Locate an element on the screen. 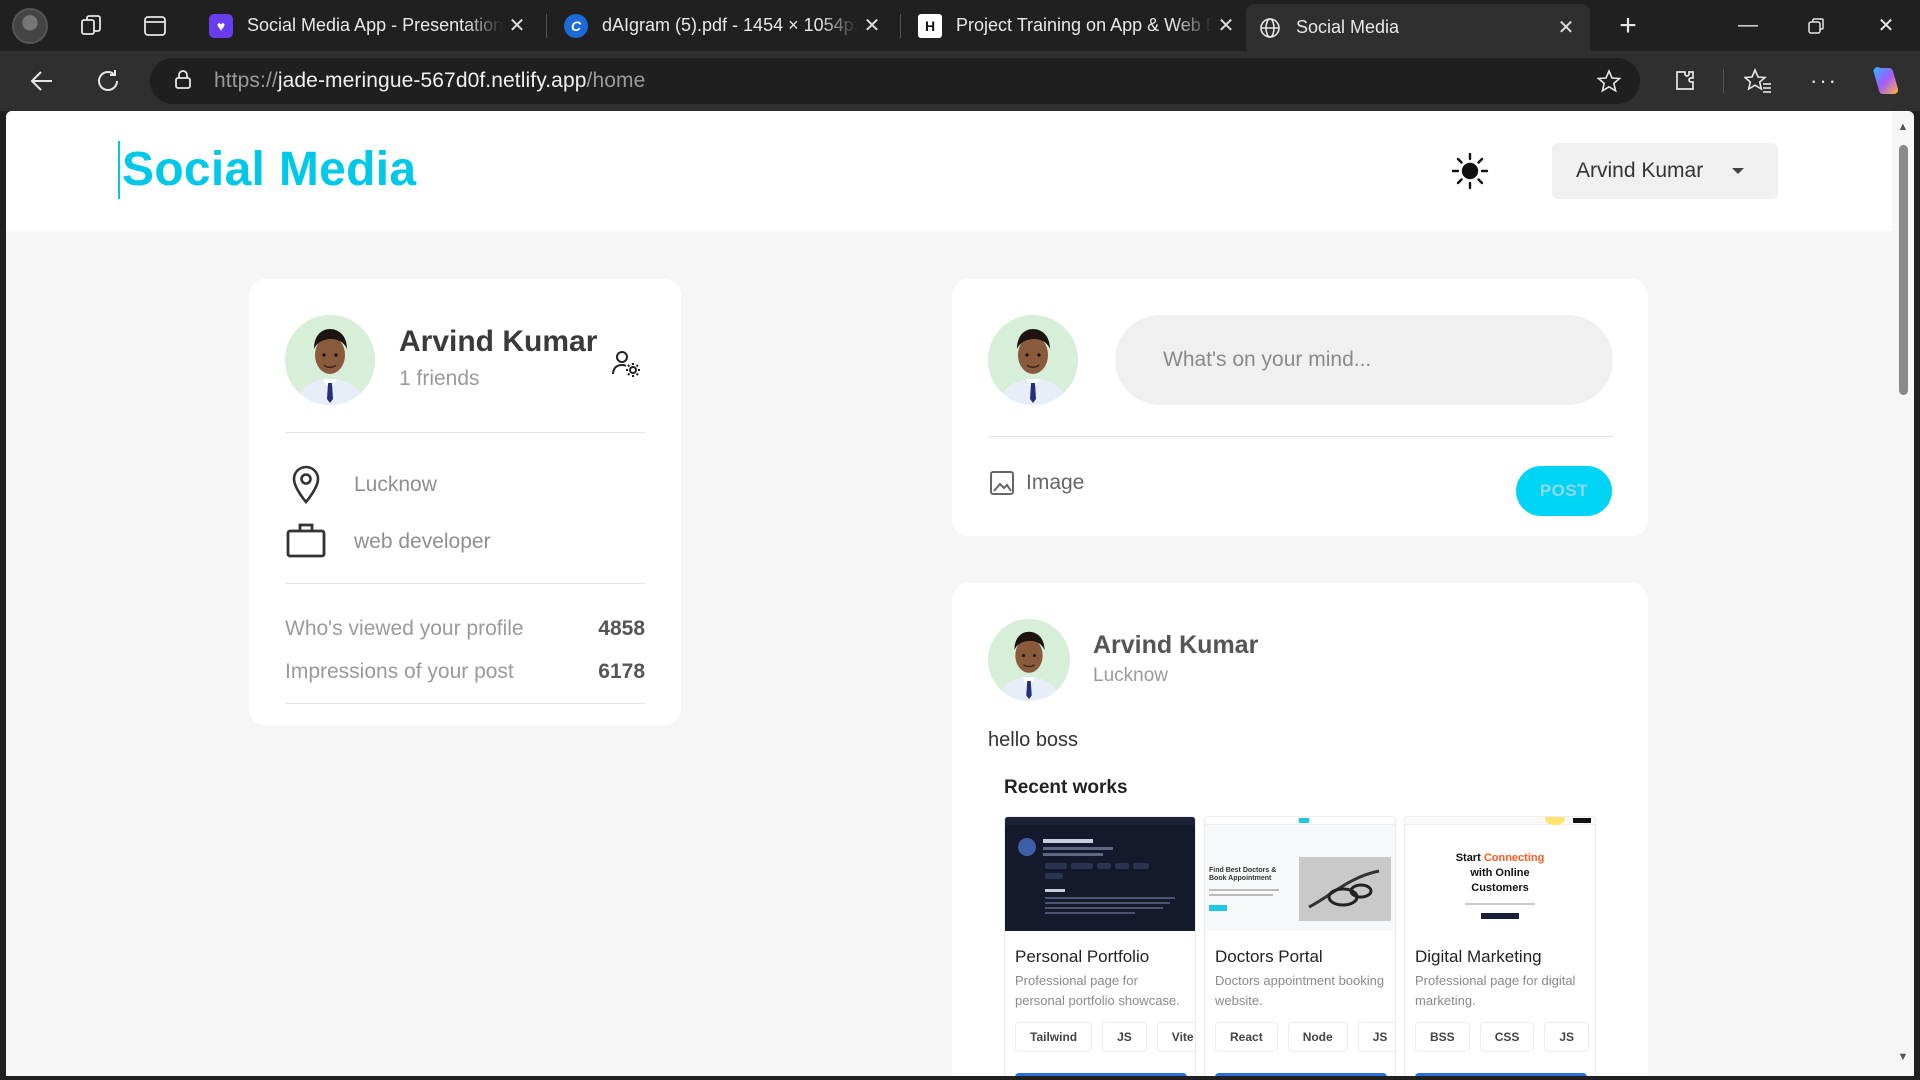 The width and height of the screenshot is (1920, 1080). caret-down-icon is located at coordinates (1738, 171).